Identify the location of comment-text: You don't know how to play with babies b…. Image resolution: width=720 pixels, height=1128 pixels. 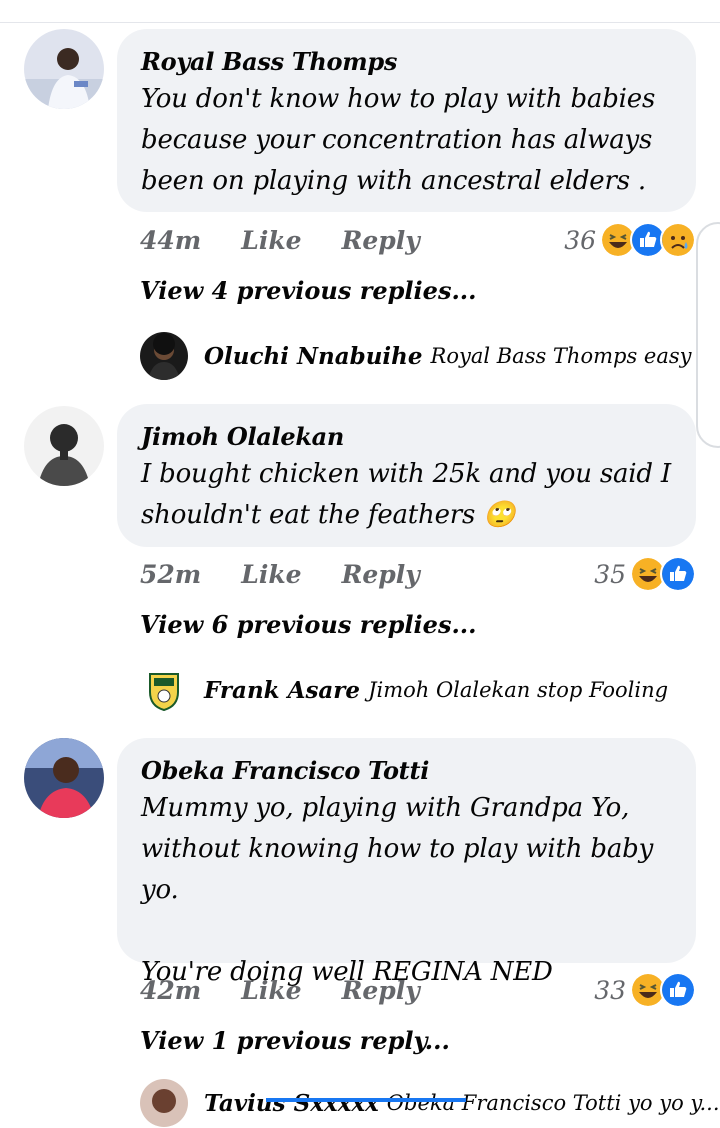
(402, 140).